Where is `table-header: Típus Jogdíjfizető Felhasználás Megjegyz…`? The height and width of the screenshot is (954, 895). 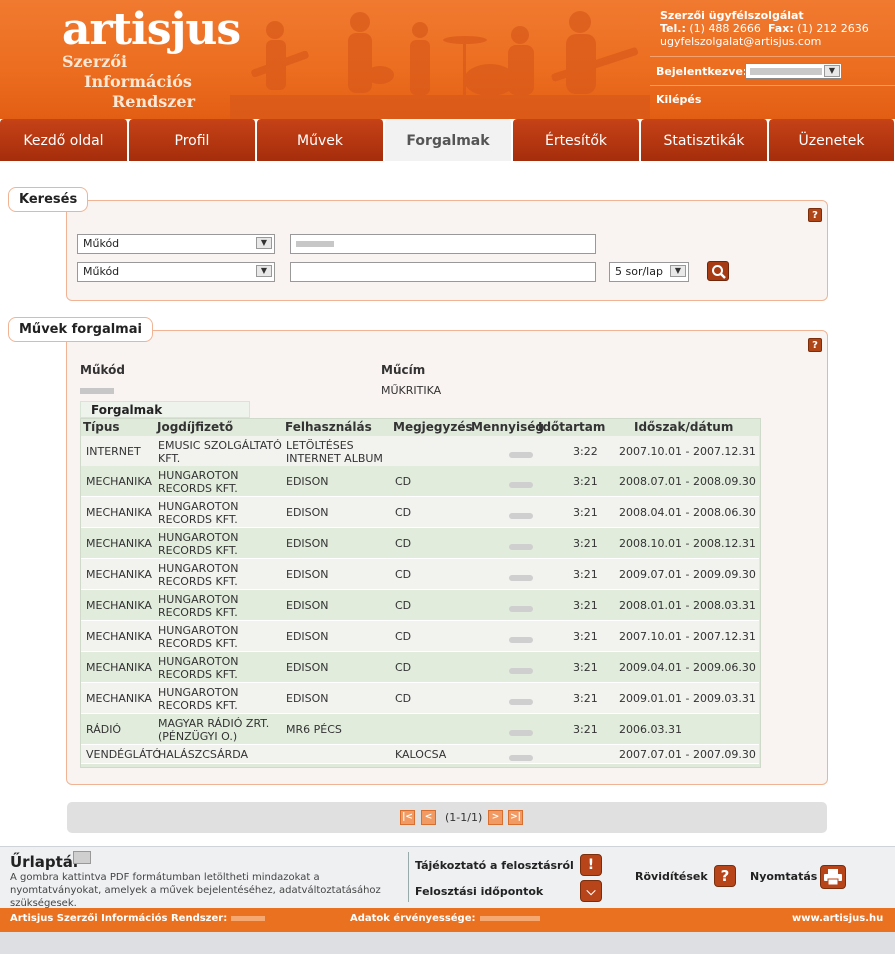
table-header: Típus Jogdíjfizető Felhasználás Megjegyz… is located at coordinates (421, 427).